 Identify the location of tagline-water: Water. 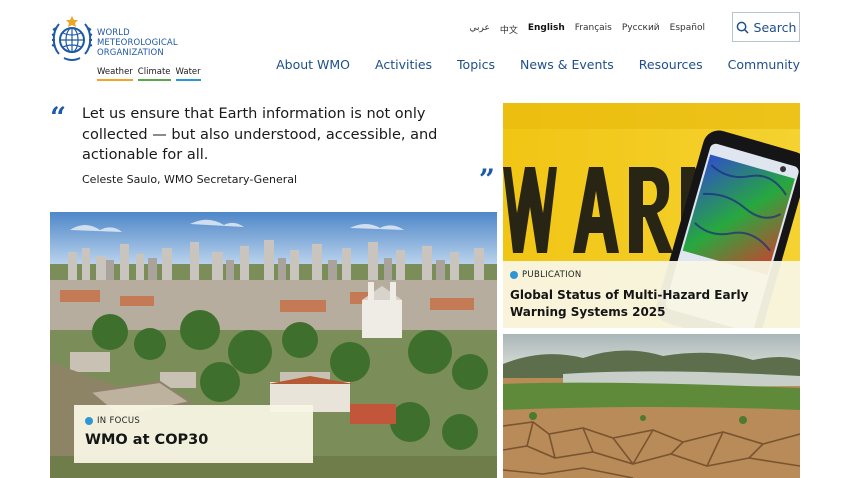
(188, 74).